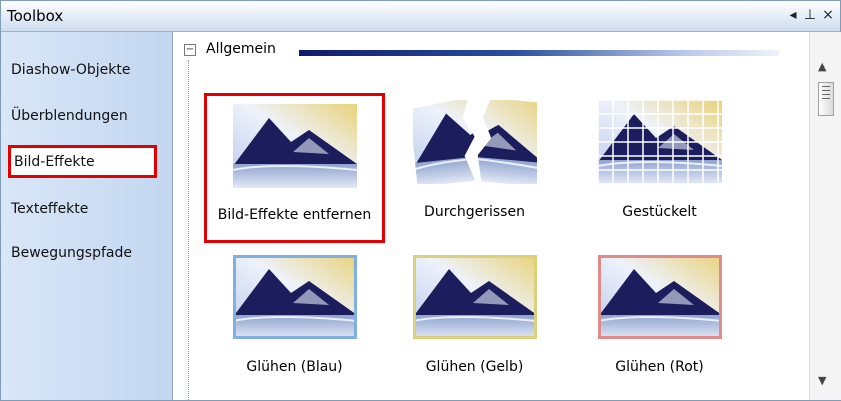  I want to click on scroll-down-icon: ▼, so click(822, 380).